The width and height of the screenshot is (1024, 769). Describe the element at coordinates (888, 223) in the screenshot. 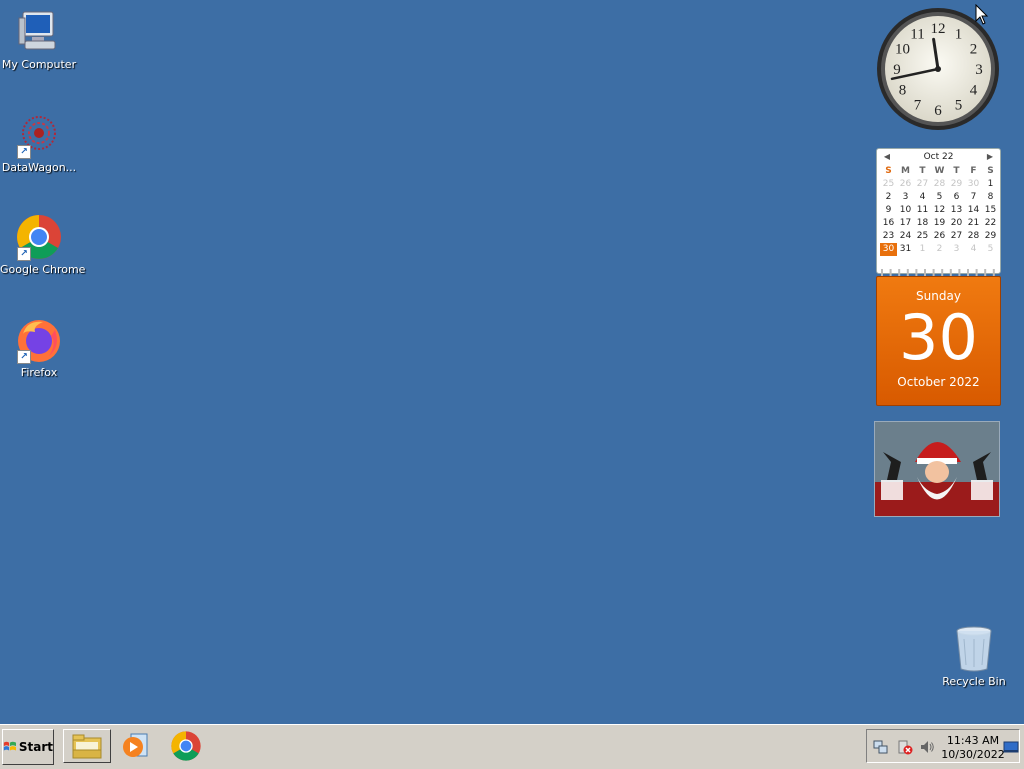

I see `calendar-day-cell: 16` at that location.